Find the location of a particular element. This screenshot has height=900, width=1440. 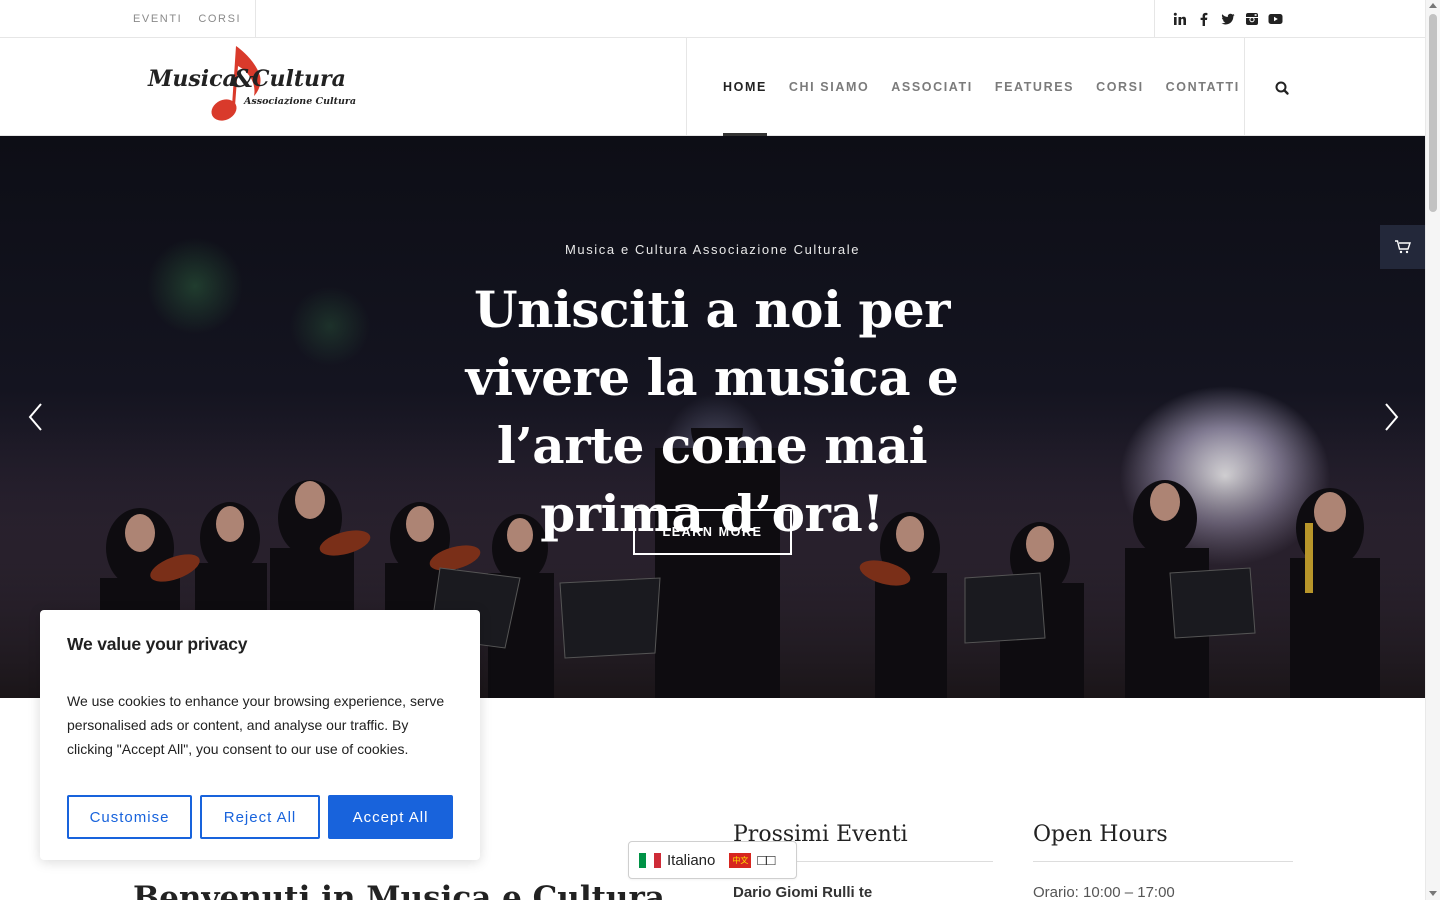

nav-chi-siamo: CHI SIAMO is located at coordinates (829, 87).